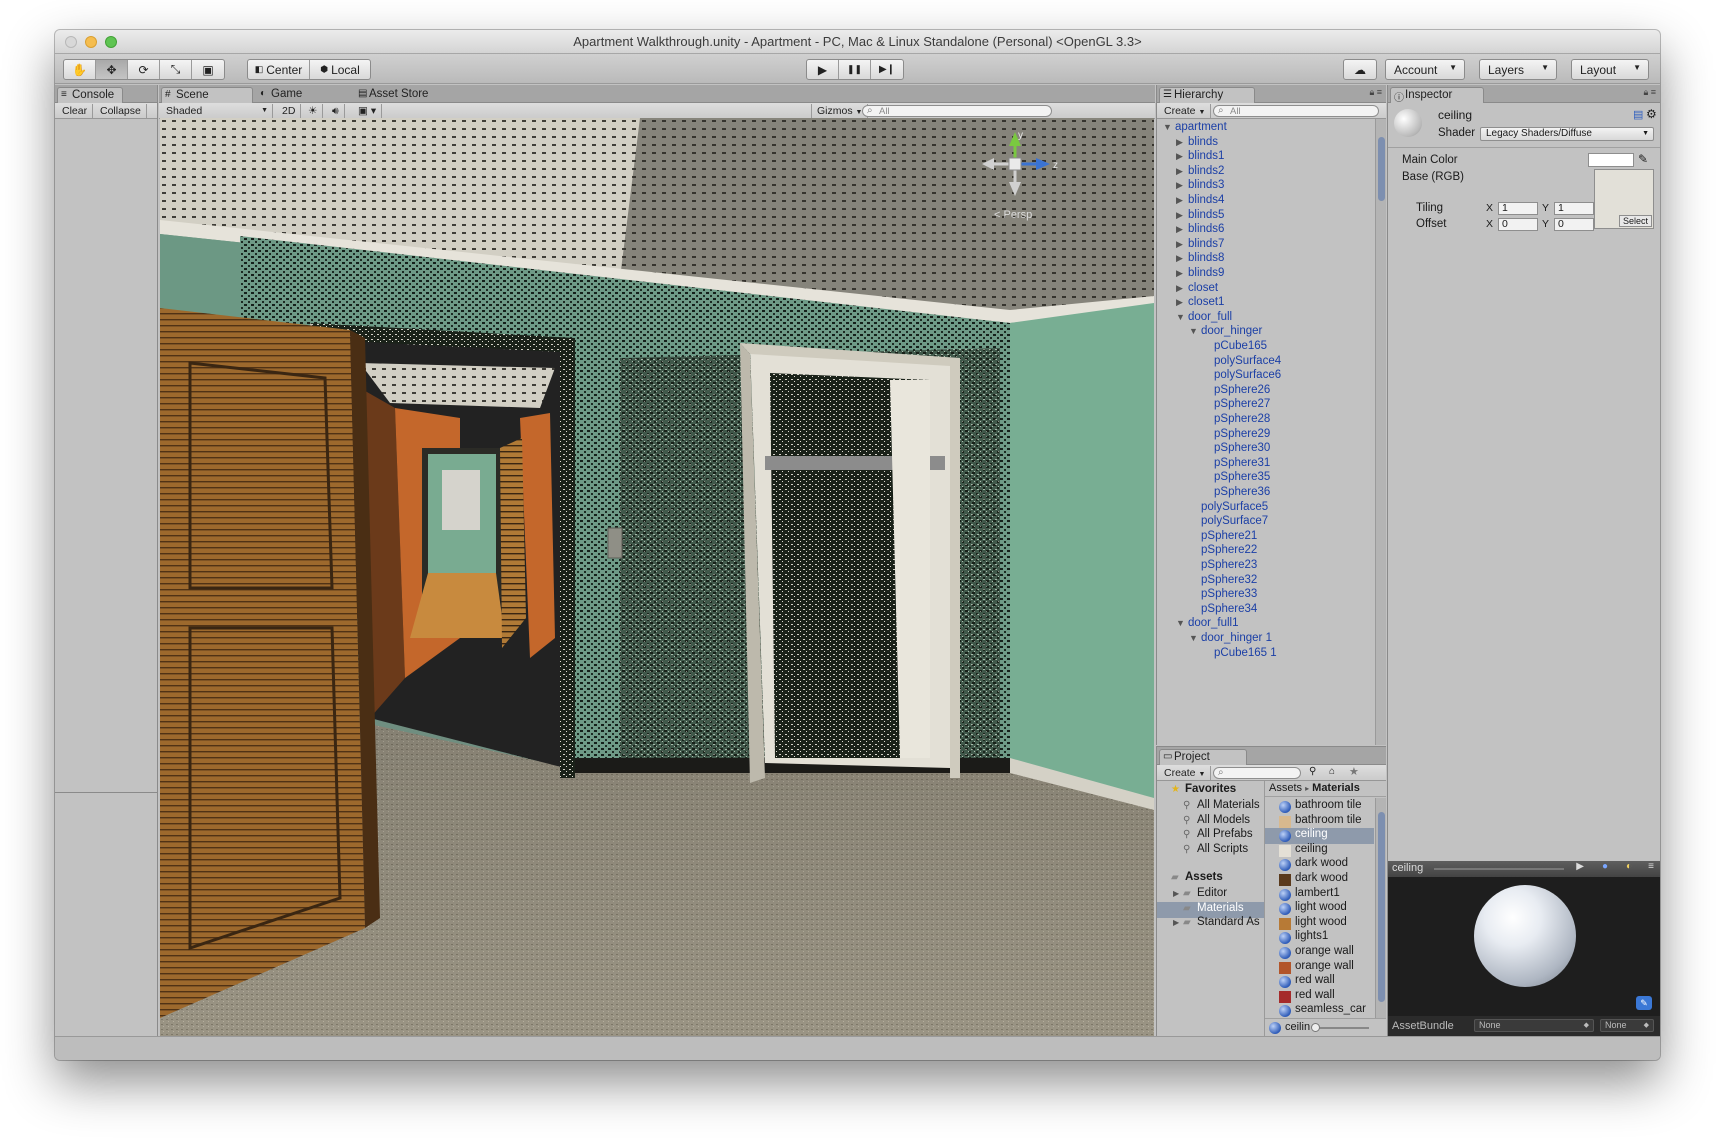 Image resolution: width=1716 pixels, height=1139 pixels. Describe the element at coordinates (279, 69) in the screenshot. I see `pivot-center-button: ◧ Center` at that location.